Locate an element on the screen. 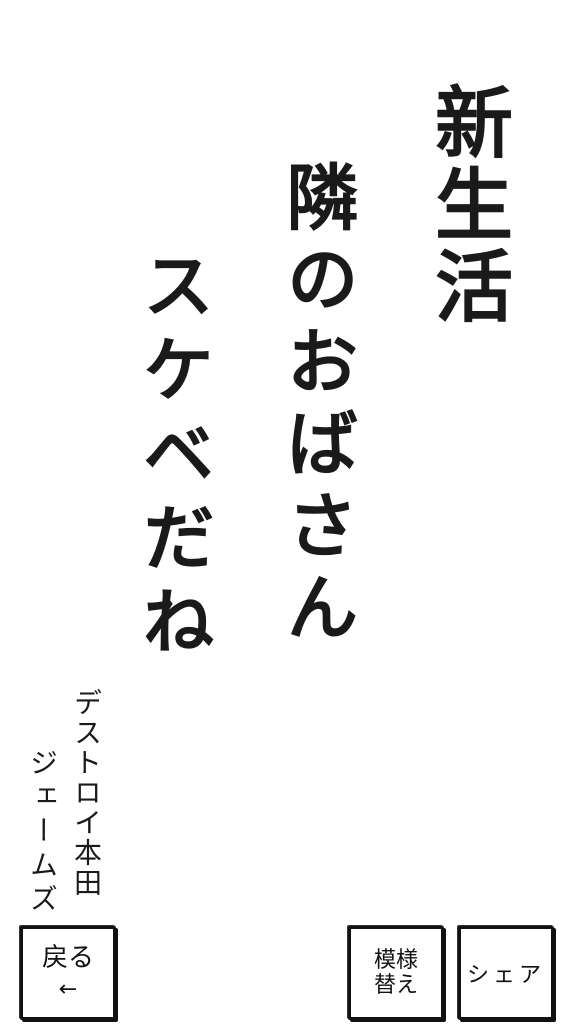  pattern-change-button-label: 模様替え is located at coordinates (395, 972).